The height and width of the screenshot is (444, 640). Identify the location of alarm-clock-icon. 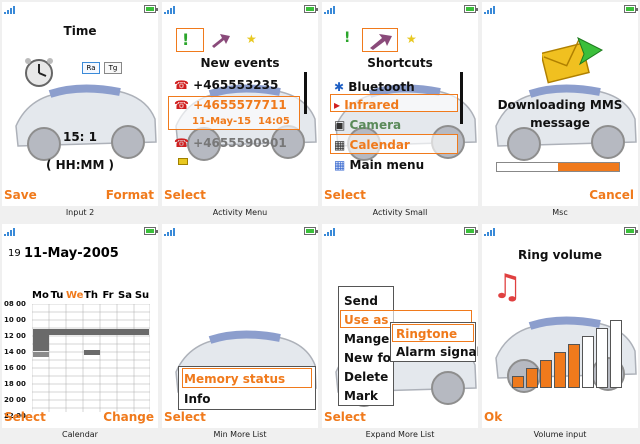
(39, 72).